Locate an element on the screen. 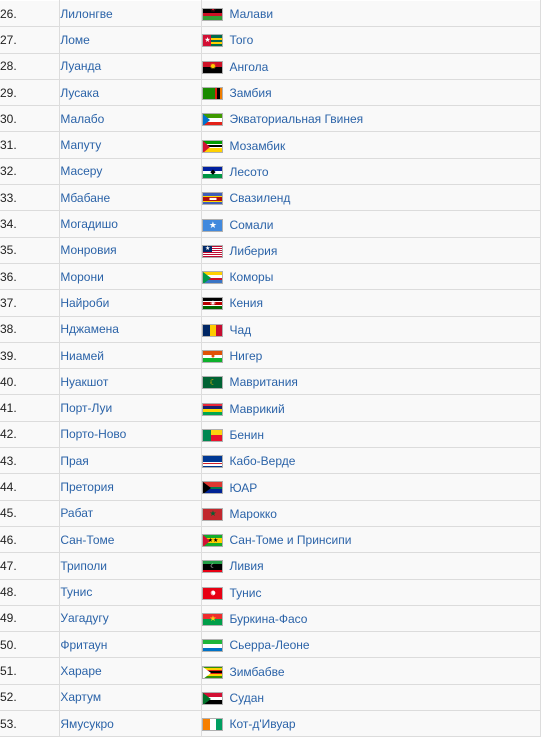  table-row: 37. Найроби ◈ Кения is located at coordinates (270, 303).